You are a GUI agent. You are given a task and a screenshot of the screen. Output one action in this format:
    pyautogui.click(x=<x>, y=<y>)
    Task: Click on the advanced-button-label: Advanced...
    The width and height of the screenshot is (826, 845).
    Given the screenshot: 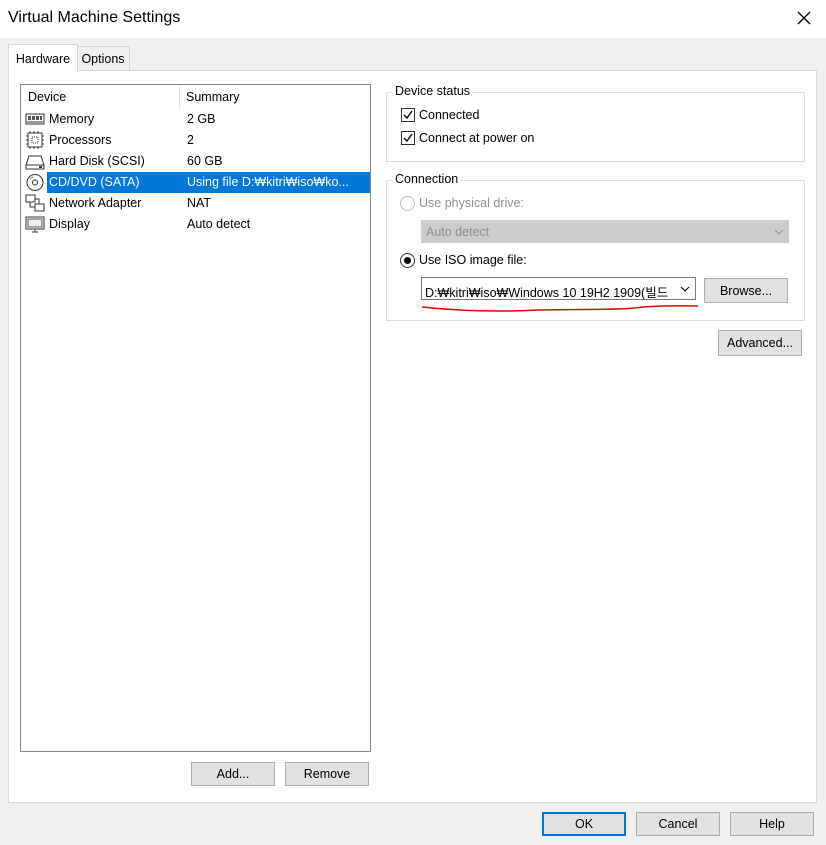 What is the action you would take?
    pyautogui.click(x=759, y=343)
    